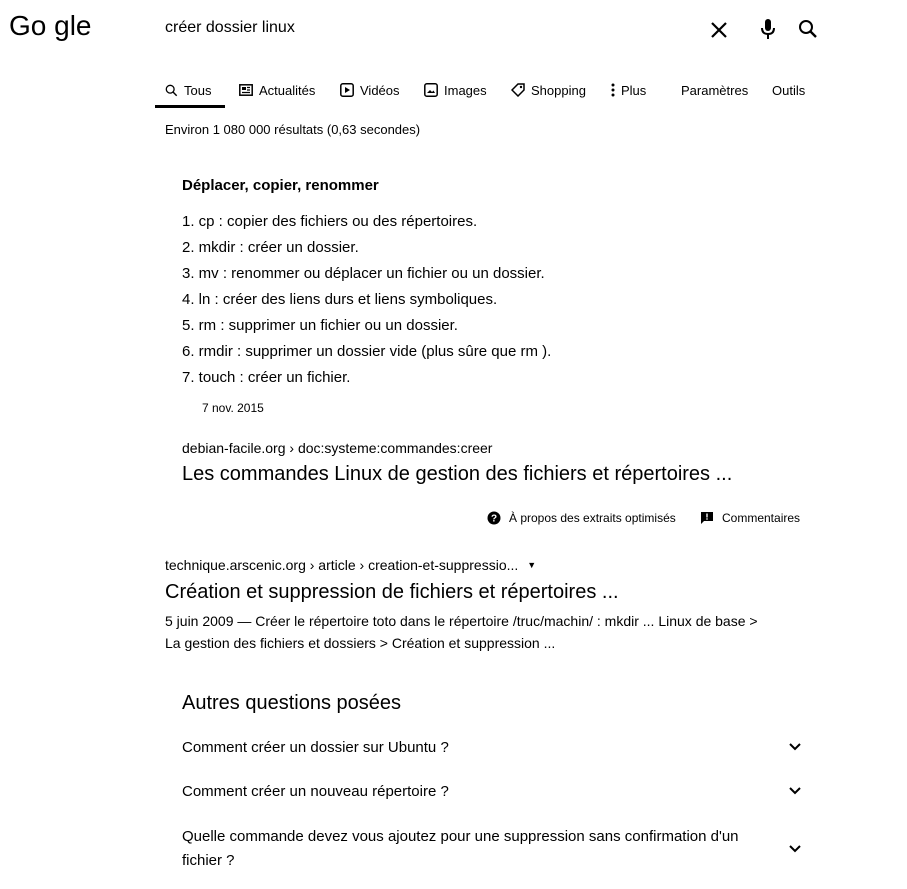  I want to click on image-icon, so click(431, 90).